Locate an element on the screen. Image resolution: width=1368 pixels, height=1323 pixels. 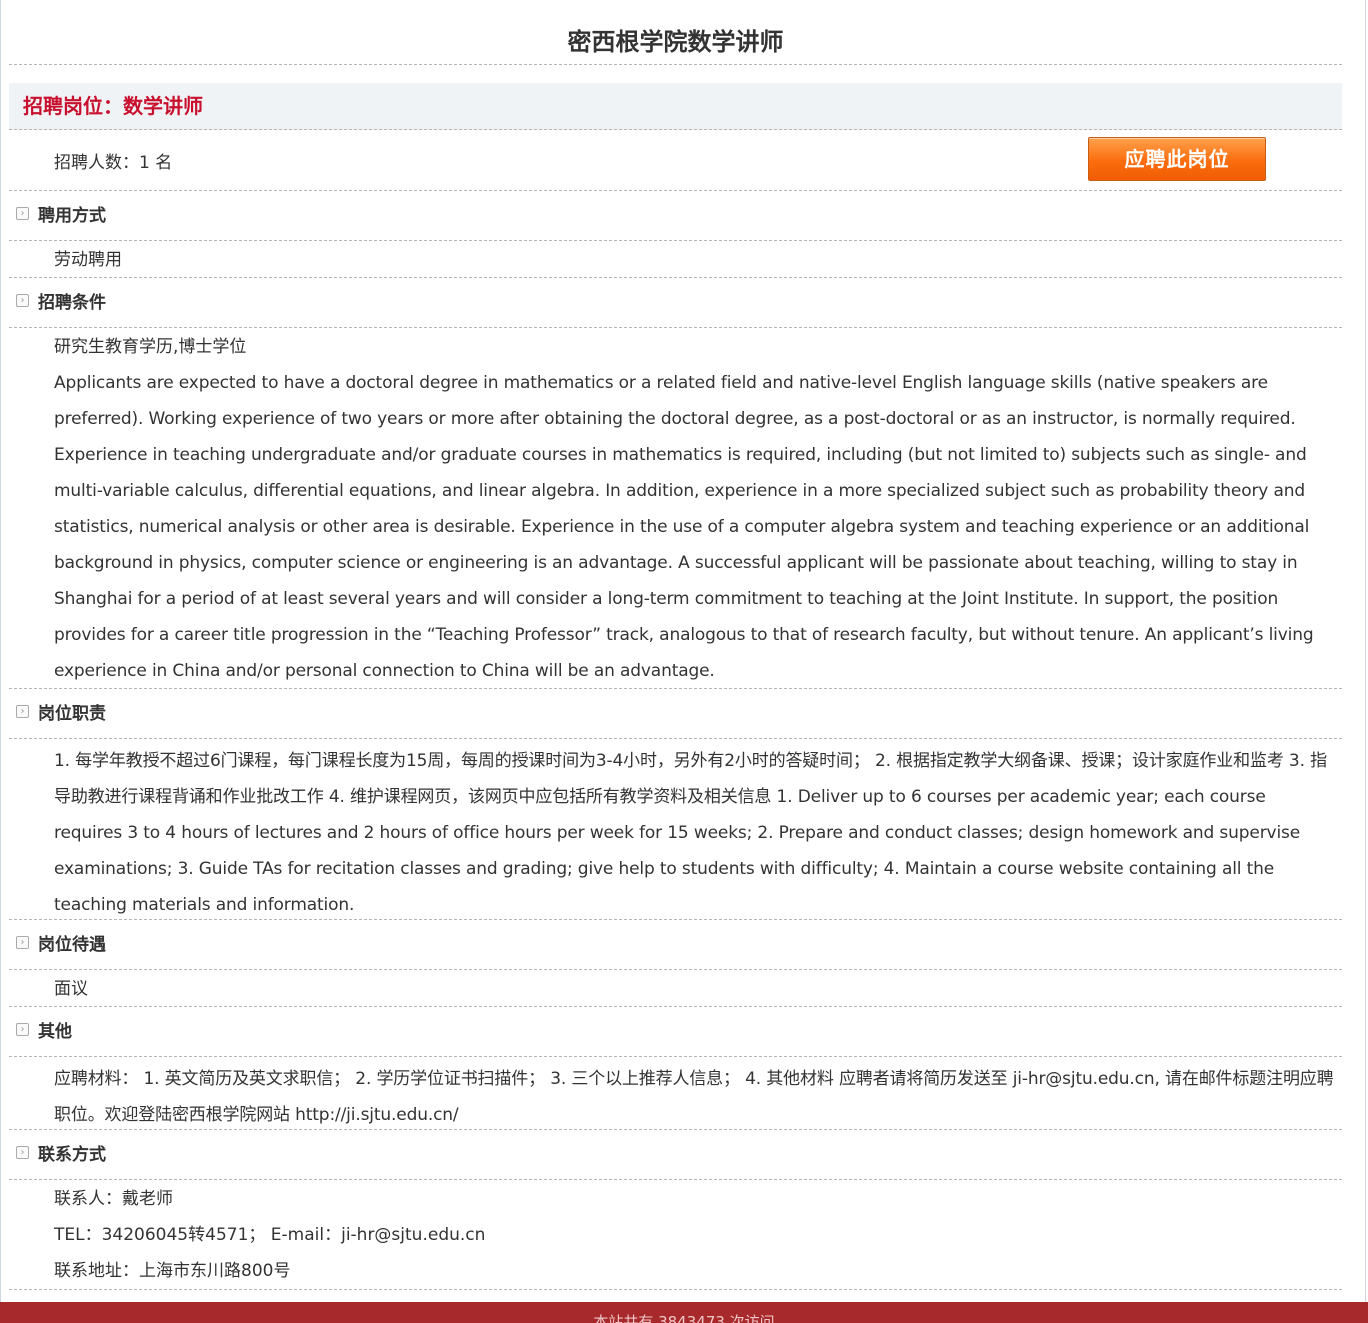
degree-requirement: 研究生教育学历,博士学位 is located at coordinates (150, 347).